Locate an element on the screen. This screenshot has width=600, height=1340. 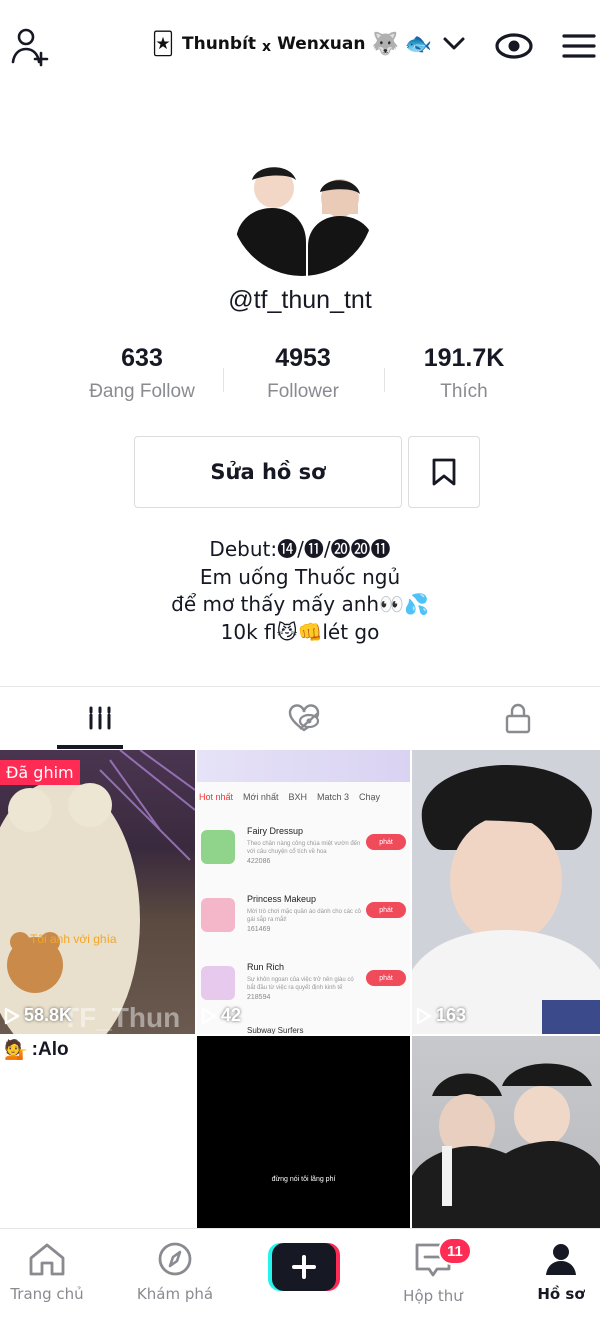
followers-label: Follower is located at coordinates (303, 391).